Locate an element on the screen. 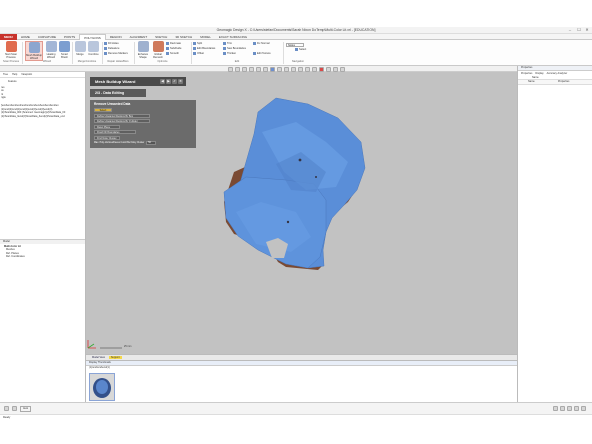 This screenshot has width=592, height=444. properties-header: Name Properties is located at coordinates (555, 82).